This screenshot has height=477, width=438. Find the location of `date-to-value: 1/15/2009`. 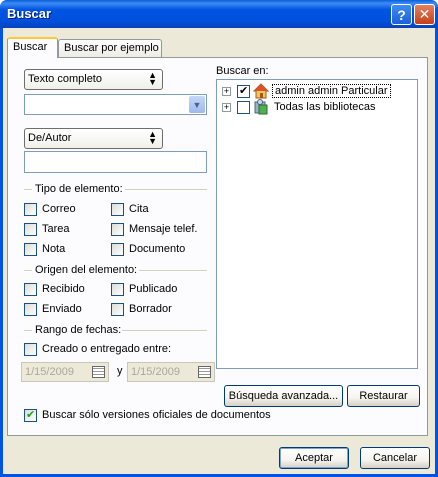

date-to-value: 1/15/2009 is located at coordinates (155, 372).